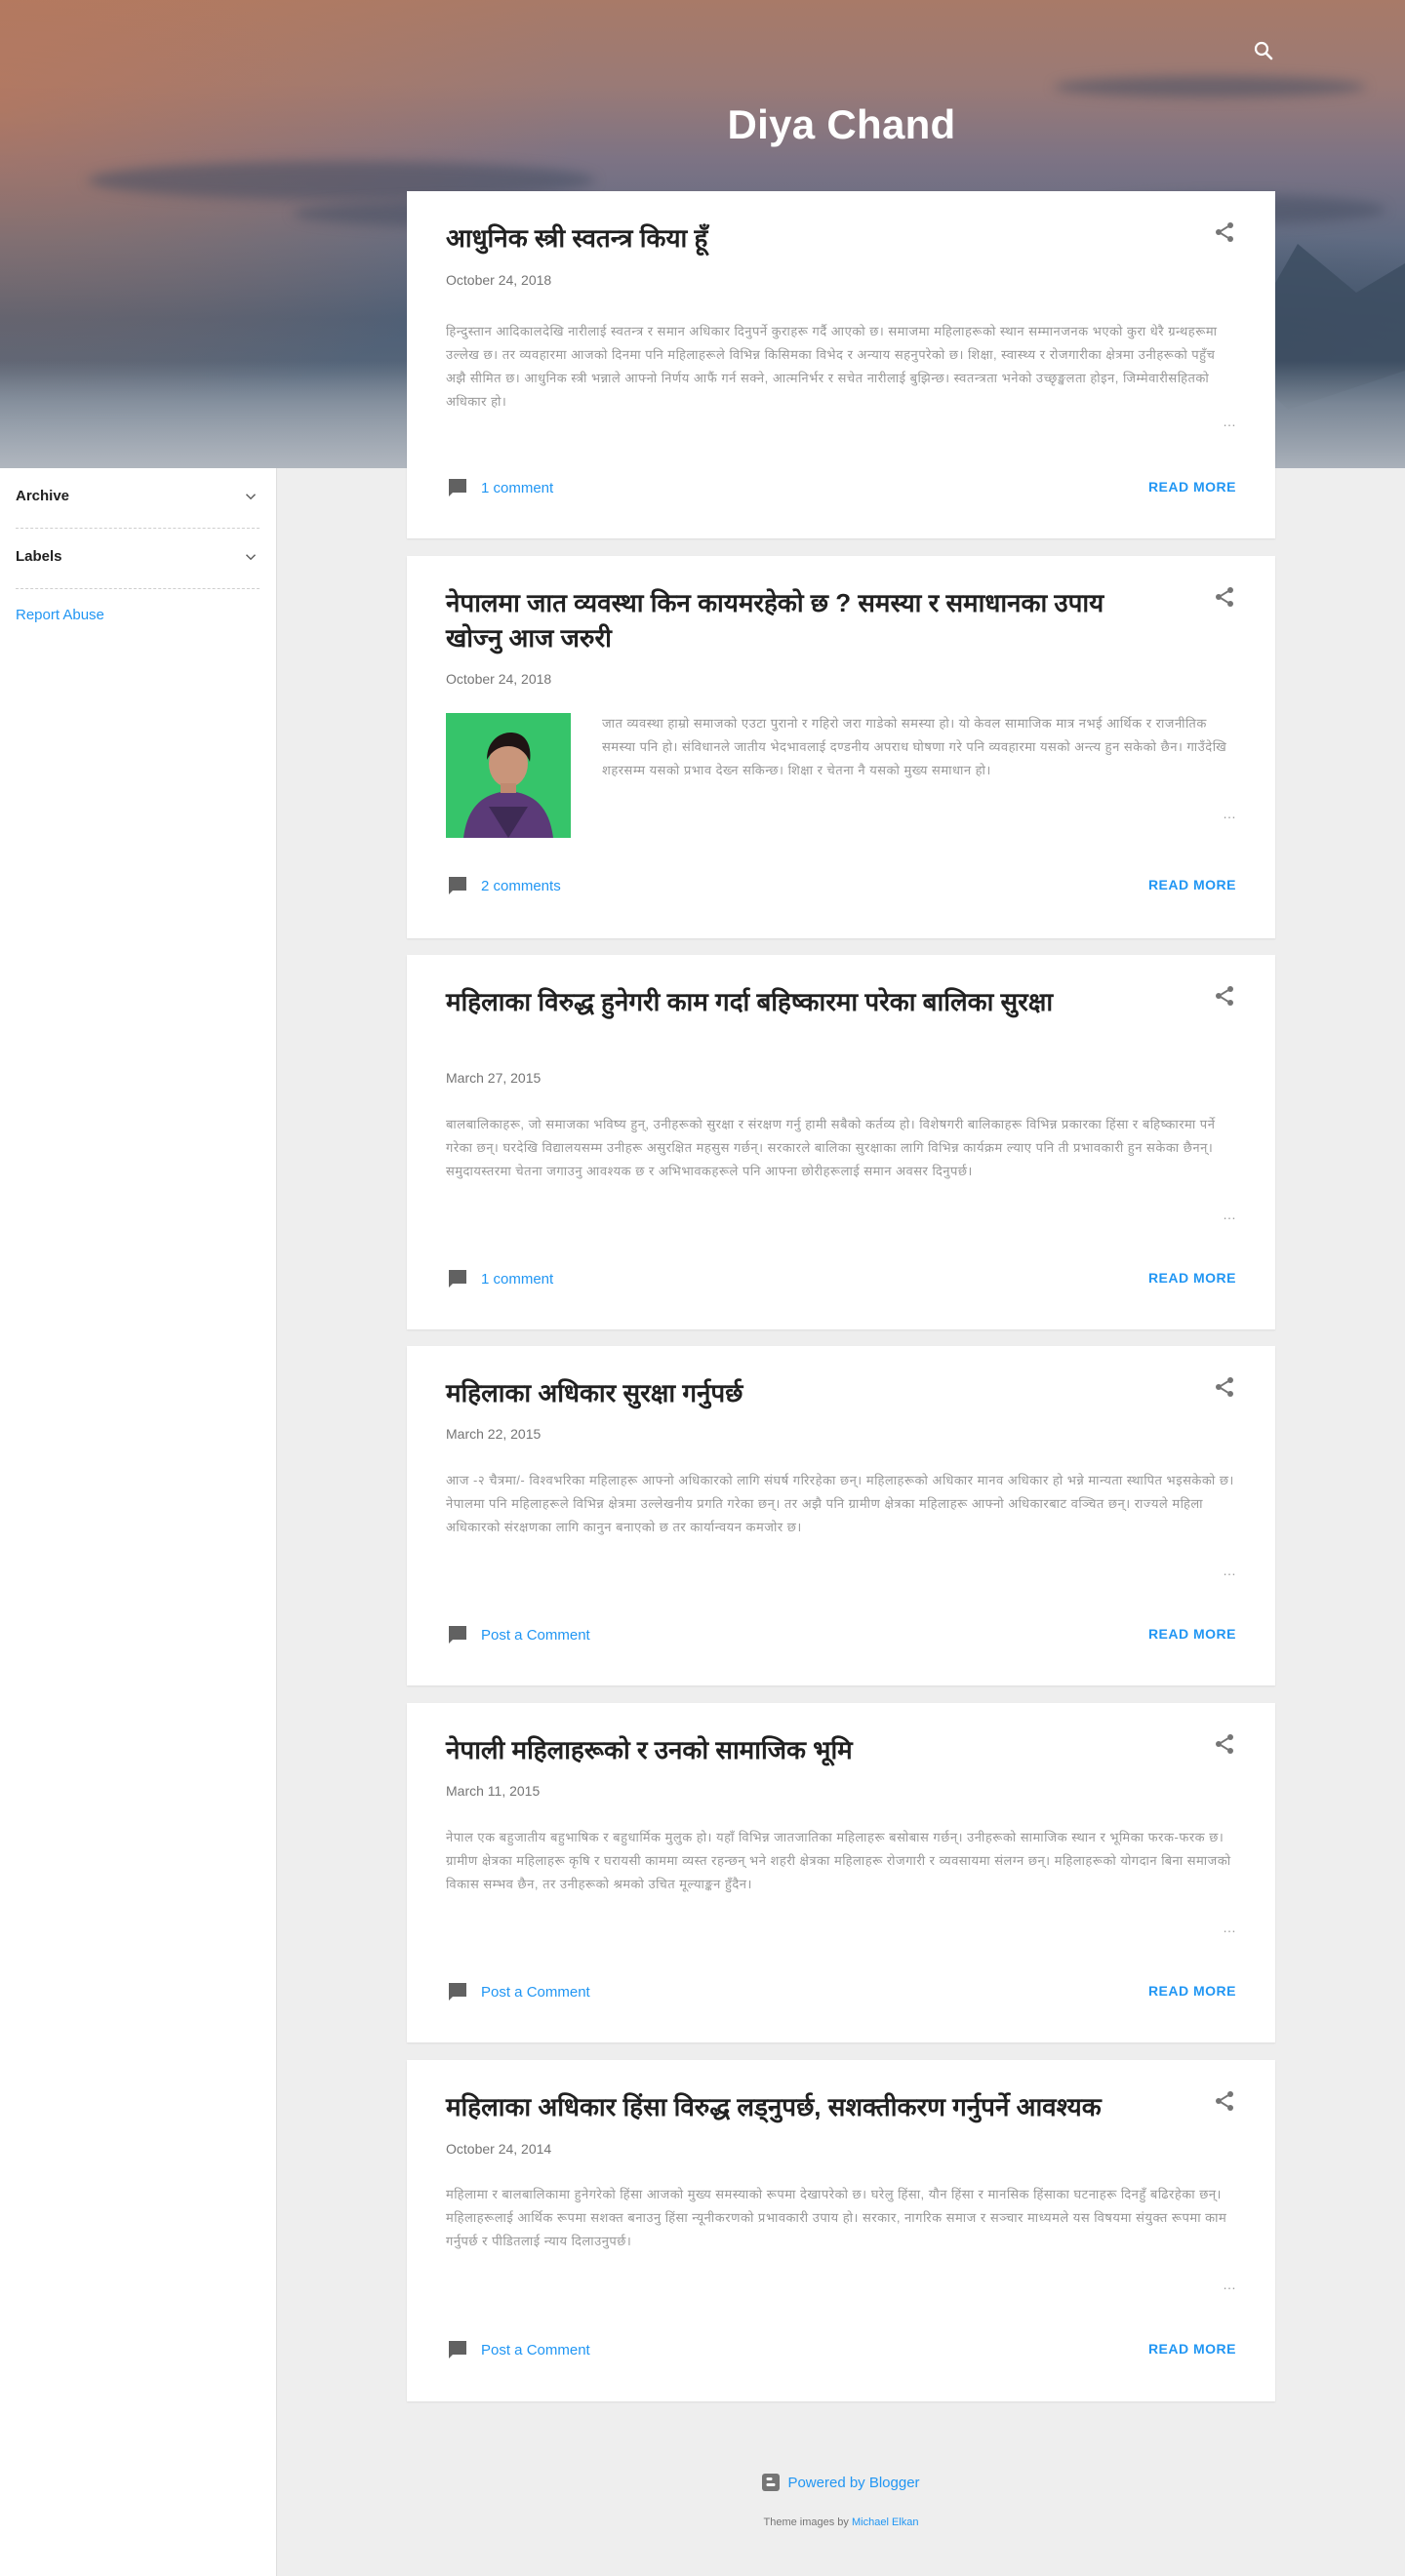  I want to click on report-abuse-link: Report Abuse, so click(60, 615).